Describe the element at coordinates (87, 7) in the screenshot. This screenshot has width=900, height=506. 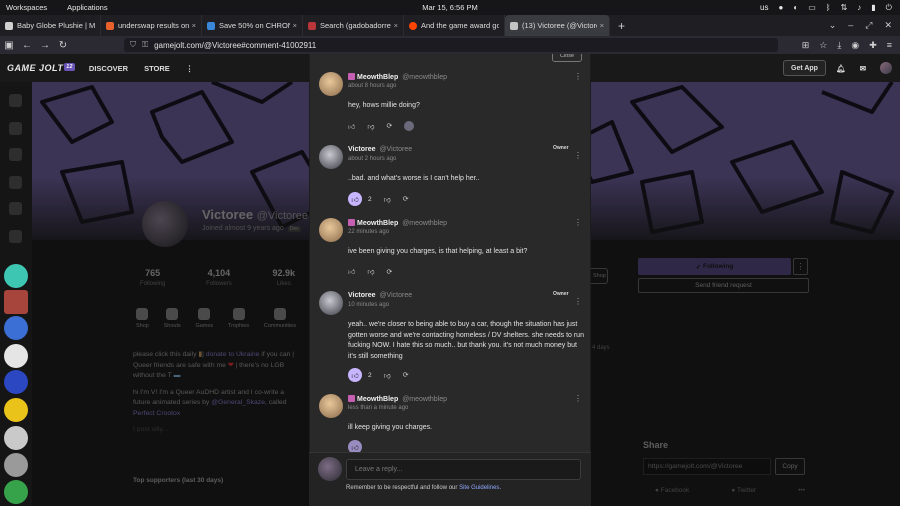
I see `applications-menu: Applications` at that location.